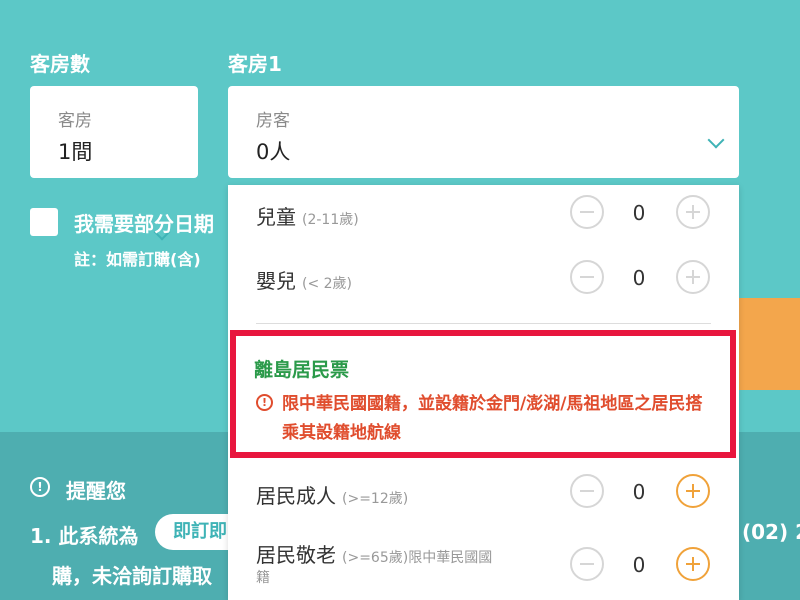 The width and height of the screenshot is (800, 600). What do you see at coordinates (417, 558) in the screenshot?
I see `passenger-age: (>=65歲)限中華民國國` at bounding box center [417, 558].